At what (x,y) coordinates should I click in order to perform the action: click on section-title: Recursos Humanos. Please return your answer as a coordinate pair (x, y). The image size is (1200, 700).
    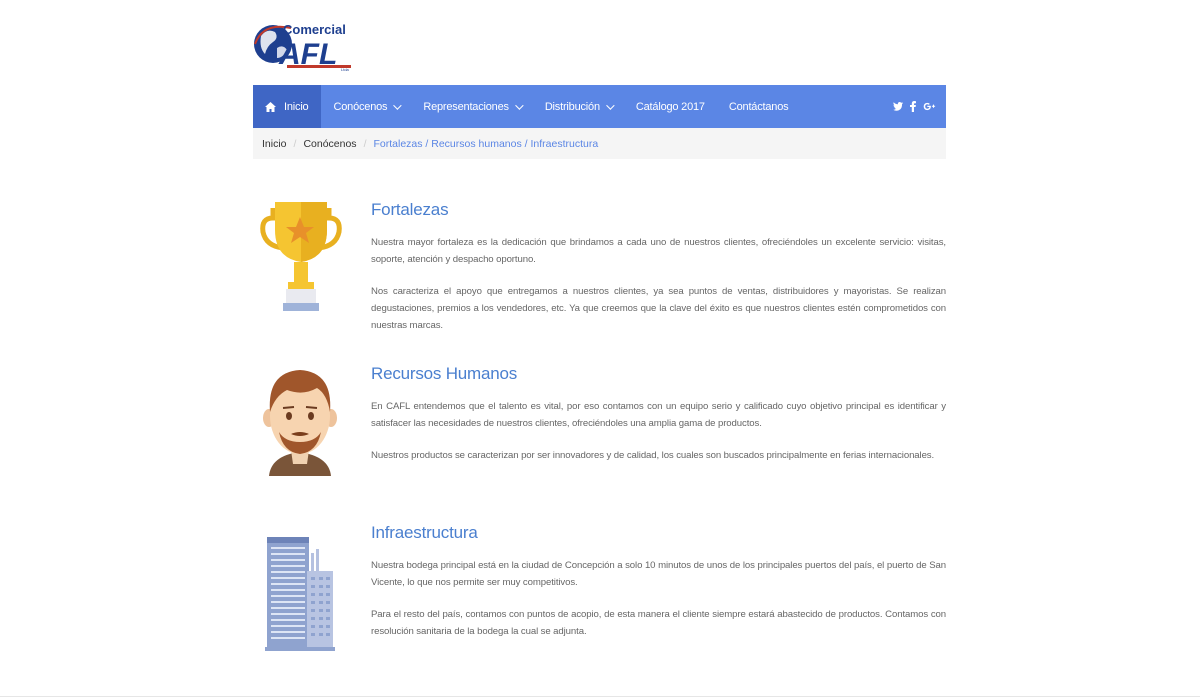
    Looking at the image, I should click on (444, 373).